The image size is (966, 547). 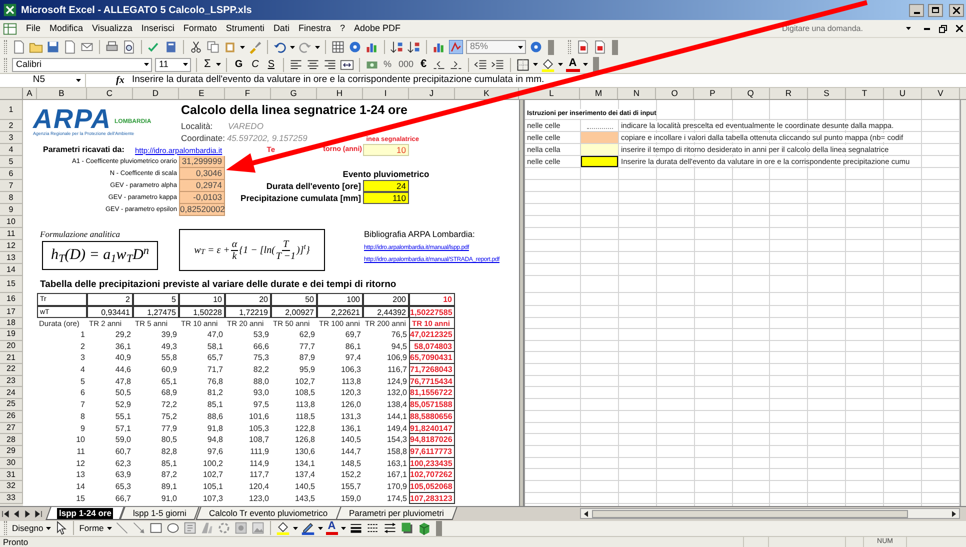 What do you see at coordinates (30, 93) in the screenshot?
I see `column-header: A` at bounding box center [30, 93].